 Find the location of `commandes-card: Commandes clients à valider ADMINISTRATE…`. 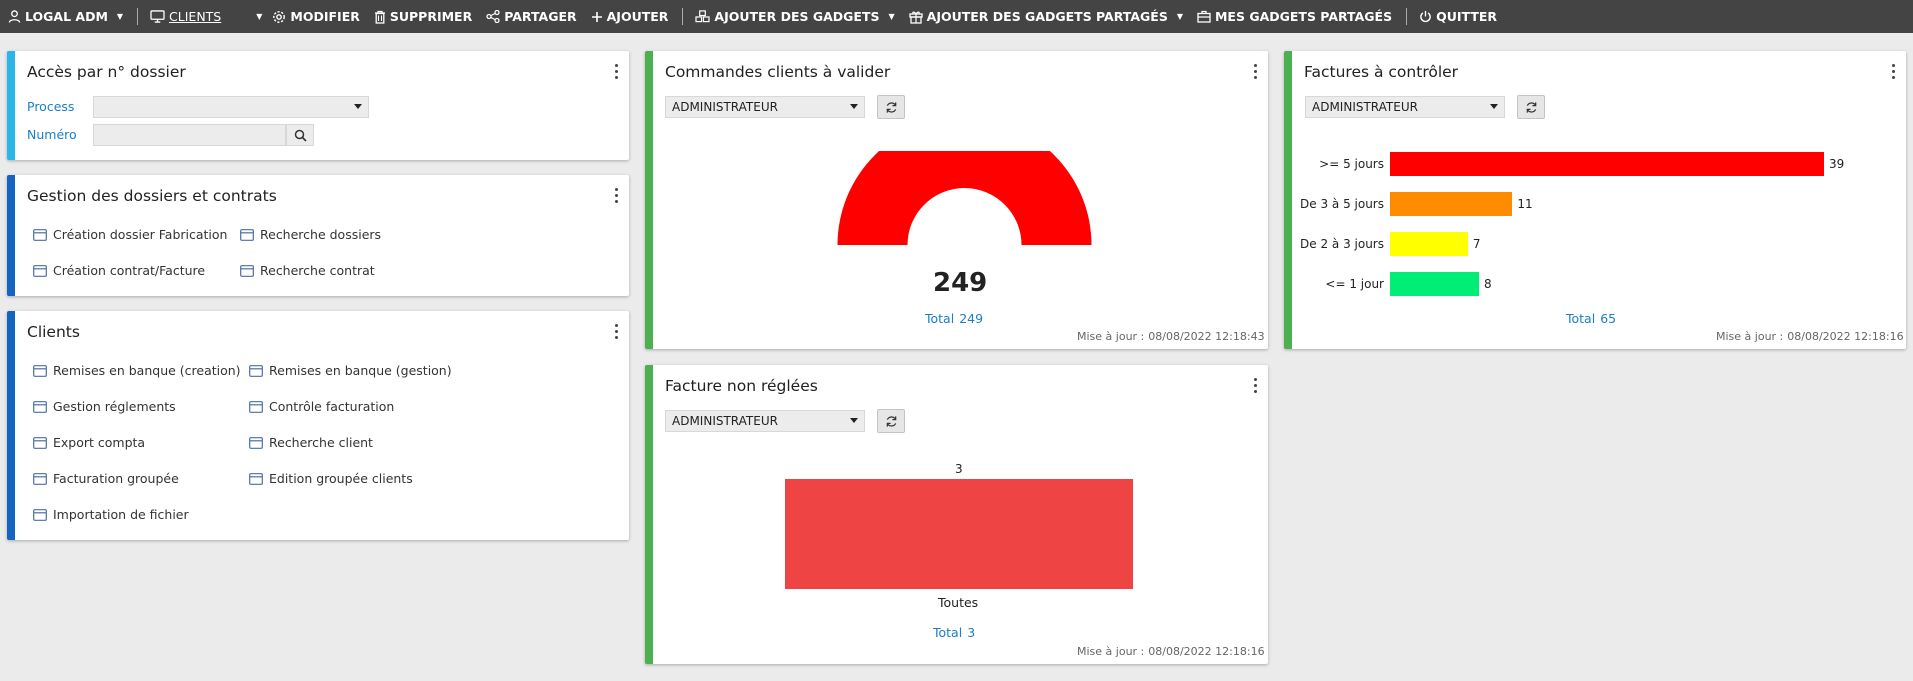

commandes-card: Commandes clients à valider ADMINISTRATE… is located at coordinates (956, 200).